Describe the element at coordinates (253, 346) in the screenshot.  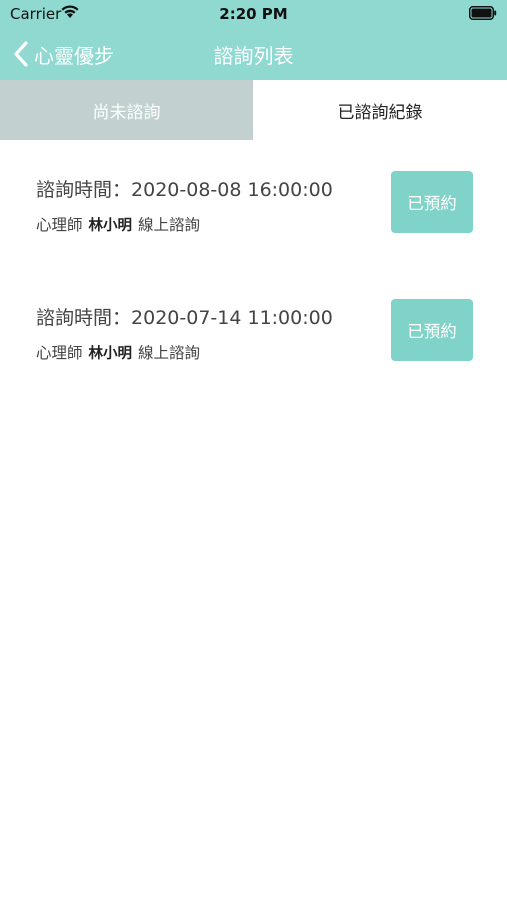
I see `list-item: 諮詢時間：2020-07-14 11:00:00 心理師 林小明 線上諮詢 已預約` at that location.